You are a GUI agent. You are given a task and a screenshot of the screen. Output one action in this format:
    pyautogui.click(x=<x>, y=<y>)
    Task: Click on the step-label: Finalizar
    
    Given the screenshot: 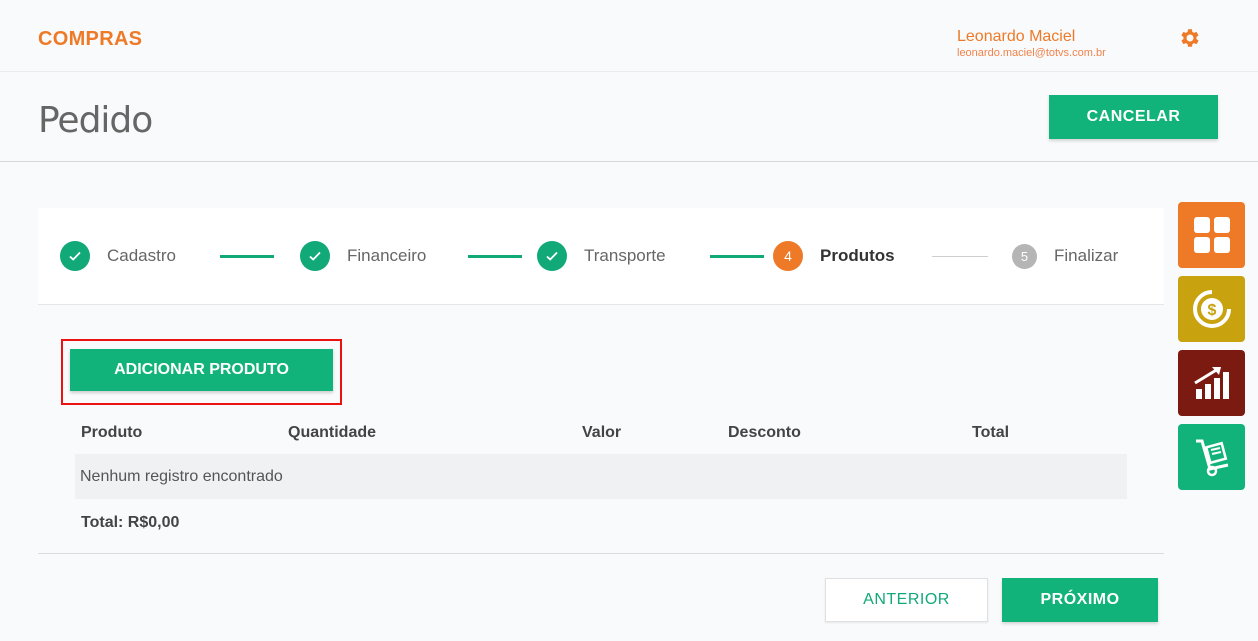 What is the action you would take?
    pyautogui.click(x=1086, y=255)
    